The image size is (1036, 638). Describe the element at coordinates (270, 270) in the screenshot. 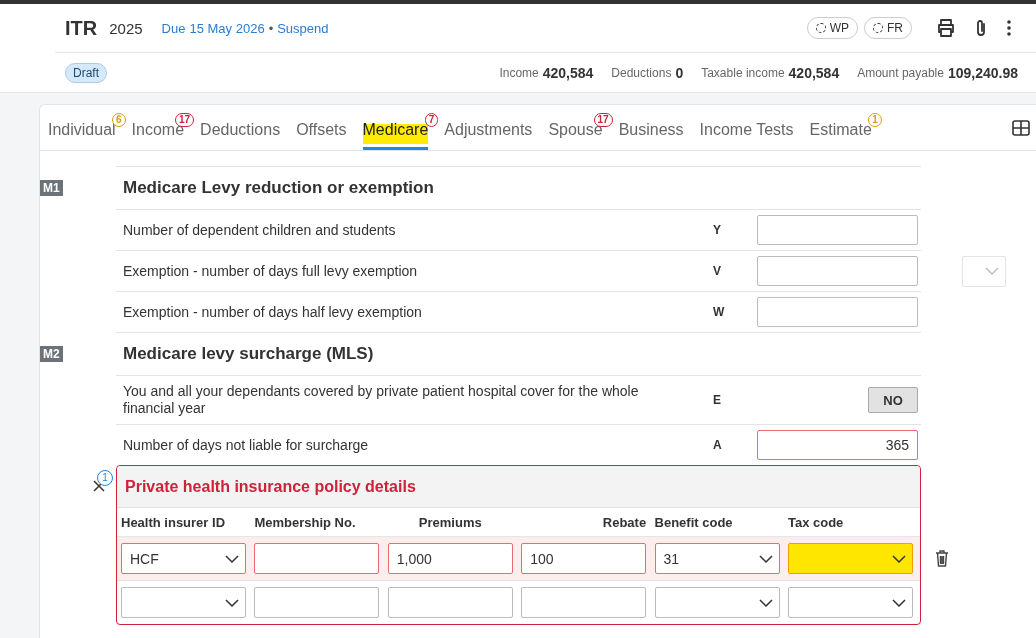

I see `field-label: Exemption - number of days full levy exemption` at that location.